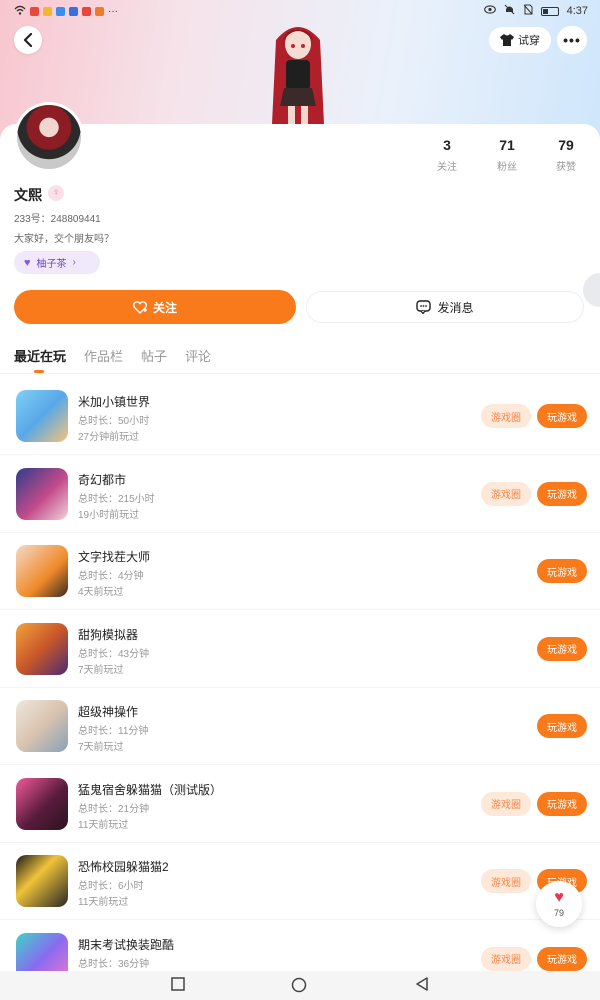  I want to click on tab-comments: 评论, so click(198, 355).